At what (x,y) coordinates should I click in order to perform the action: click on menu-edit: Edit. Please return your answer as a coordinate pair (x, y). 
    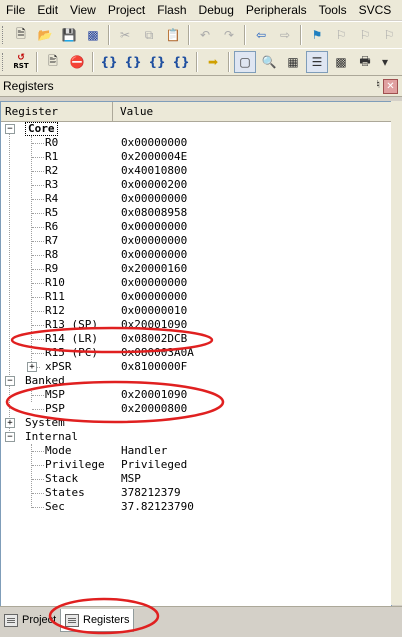
    Looking at the image, I should click on (47, 10).